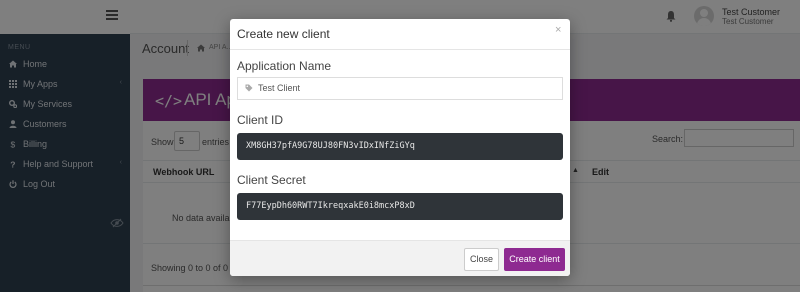  I want to click on client-id-label: Client ID, so click(260, 120).